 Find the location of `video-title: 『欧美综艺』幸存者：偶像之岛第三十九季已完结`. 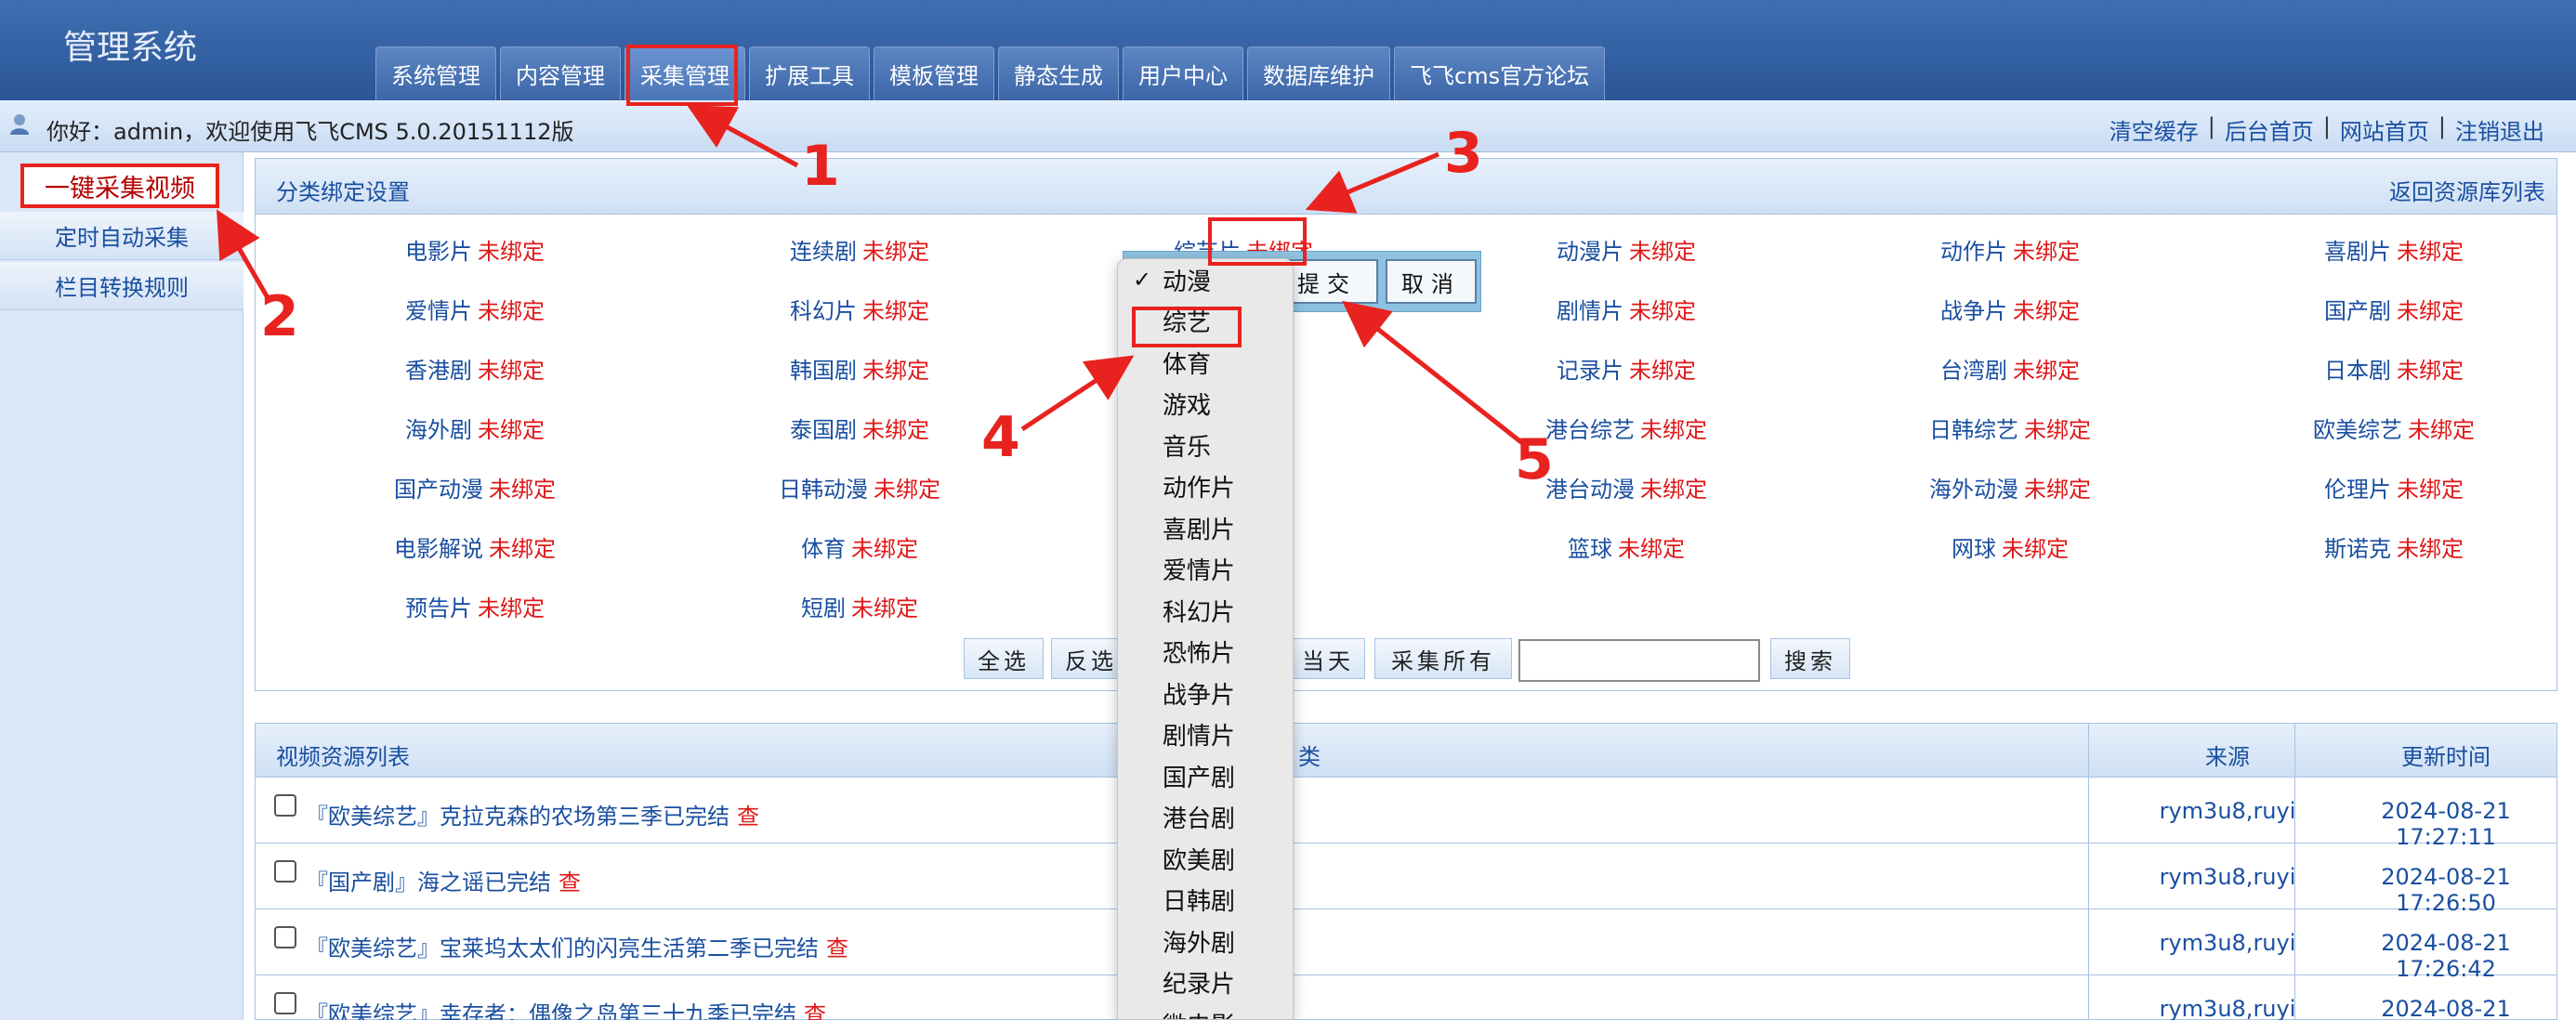

video-title: 『欧美综艺』幸存者：偶像之岛第三十九季已完结 is located at coordinates (551, 1010).